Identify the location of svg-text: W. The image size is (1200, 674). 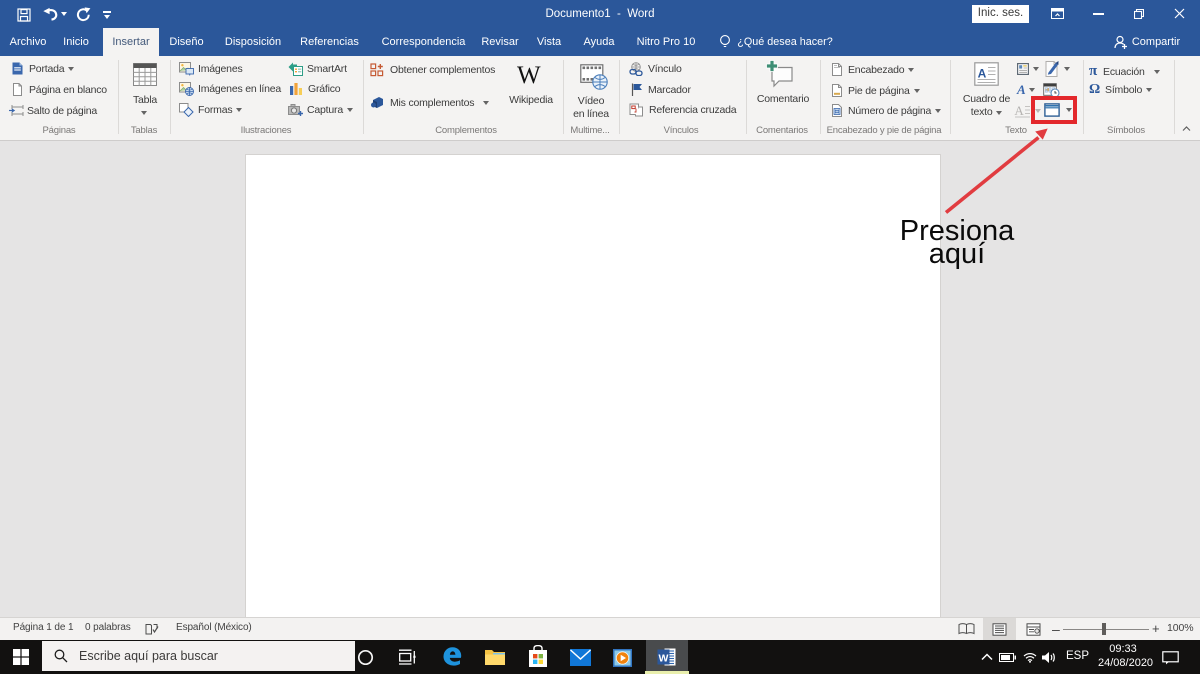
(664, 659).